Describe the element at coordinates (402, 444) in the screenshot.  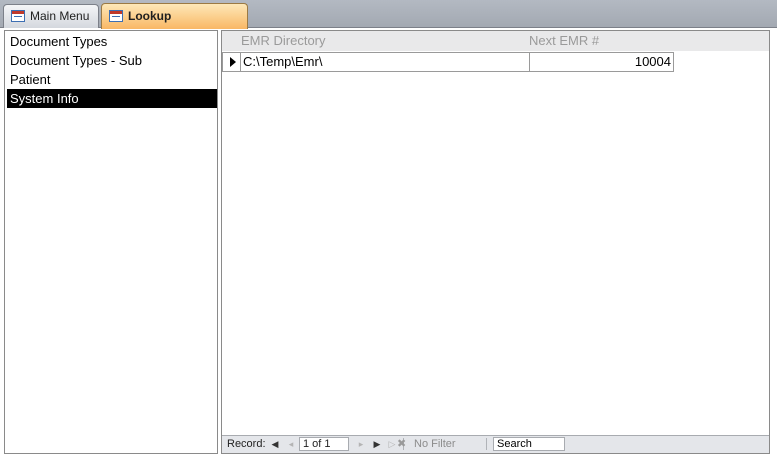
I see `filter-icon: ✖` at that location.